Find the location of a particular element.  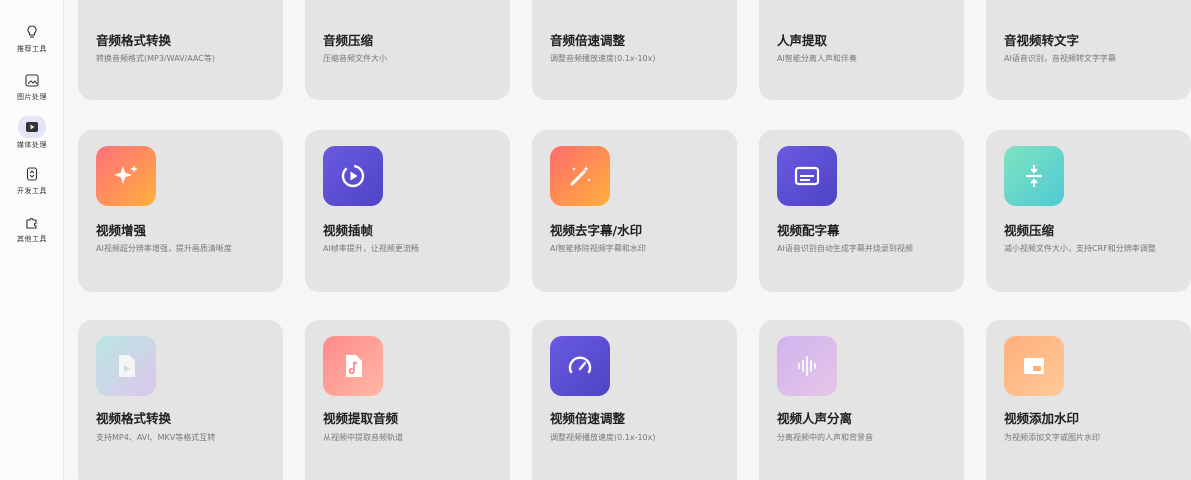

tool-card-video-compress: 视频压缩 减小视频文件大小，支持CRF和分辨率调整 is located at coordinates (1088, 211).